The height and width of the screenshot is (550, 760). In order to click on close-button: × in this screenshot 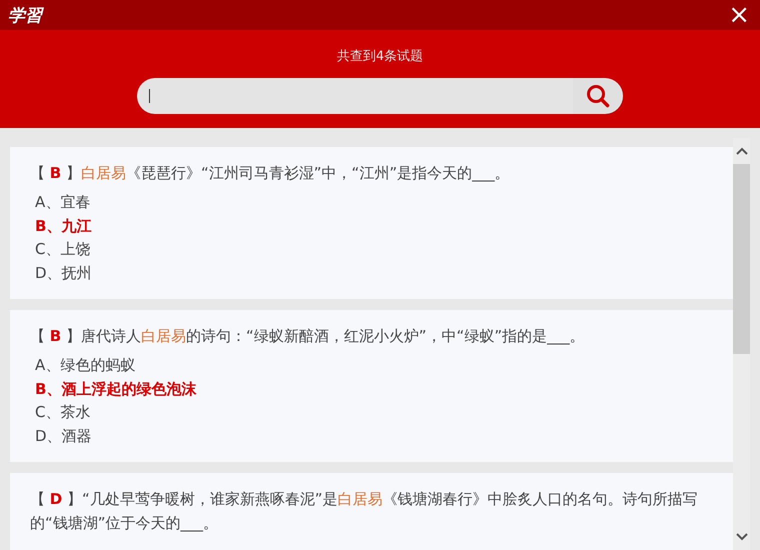, I will do `click(739, 15)`.